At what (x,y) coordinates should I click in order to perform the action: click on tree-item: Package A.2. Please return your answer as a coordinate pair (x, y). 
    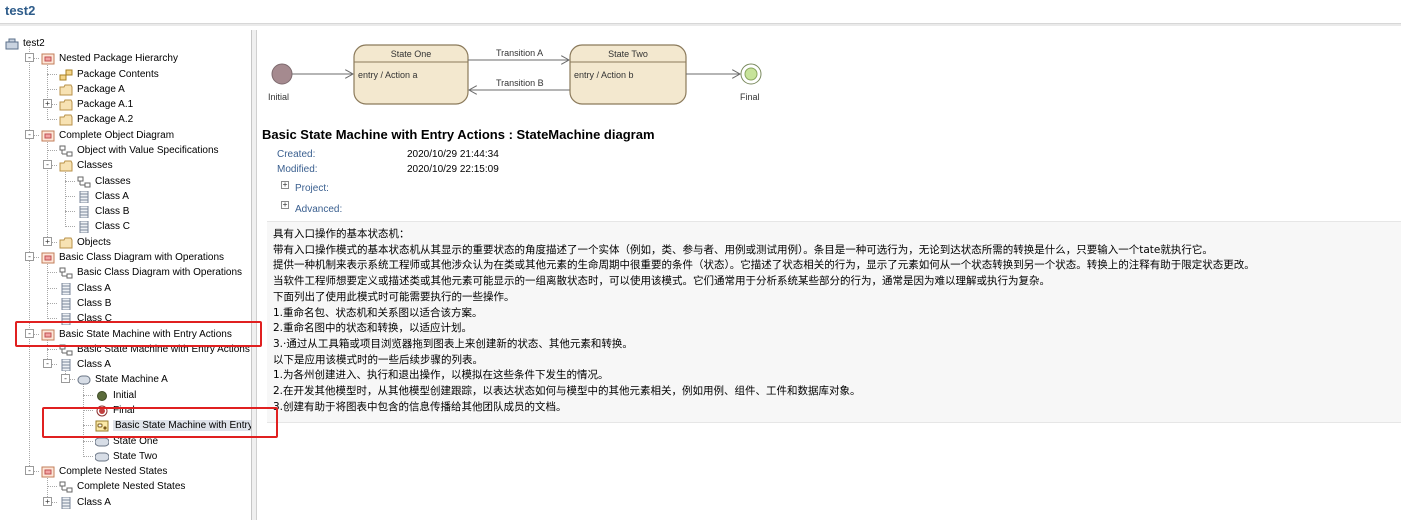
    Looking at the image, I should click on (96, 119).